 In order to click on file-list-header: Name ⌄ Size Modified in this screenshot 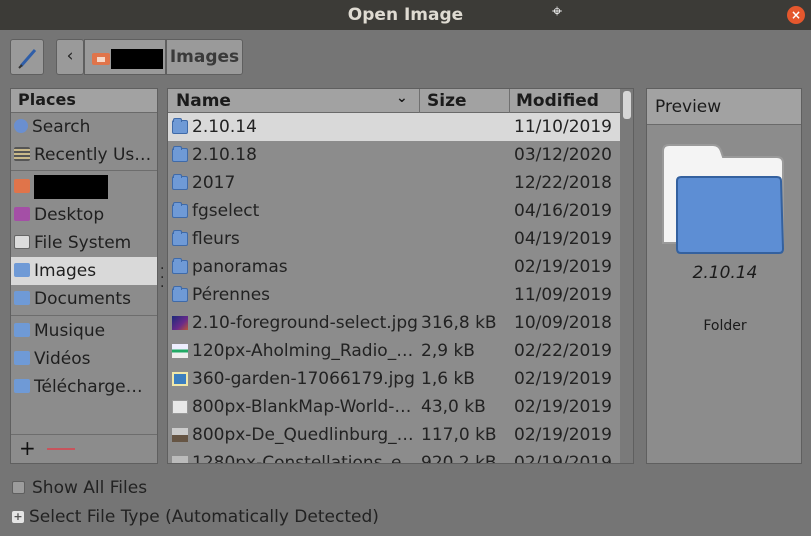, I will do `click(394, 101)`.